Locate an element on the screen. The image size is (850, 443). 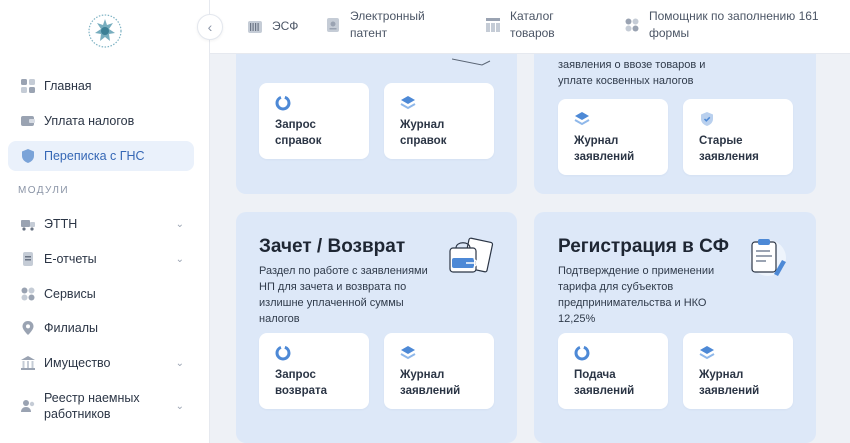
tile-label: Старые заявления is located at coordinates (729, 149).